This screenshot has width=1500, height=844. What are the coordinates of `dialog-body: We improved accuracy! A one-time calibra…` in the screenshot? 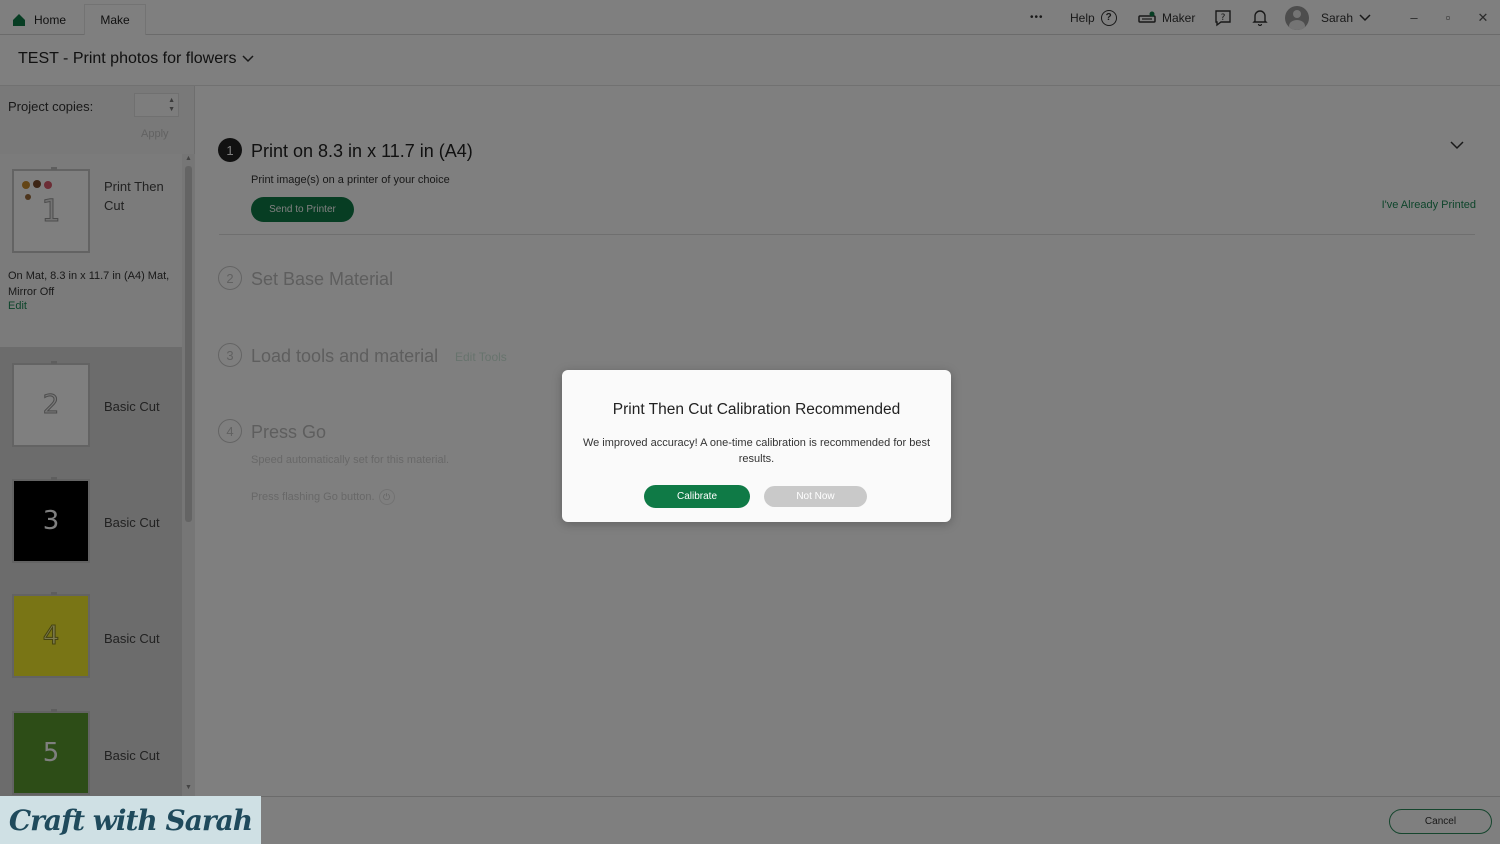 It's located at (756, 451).